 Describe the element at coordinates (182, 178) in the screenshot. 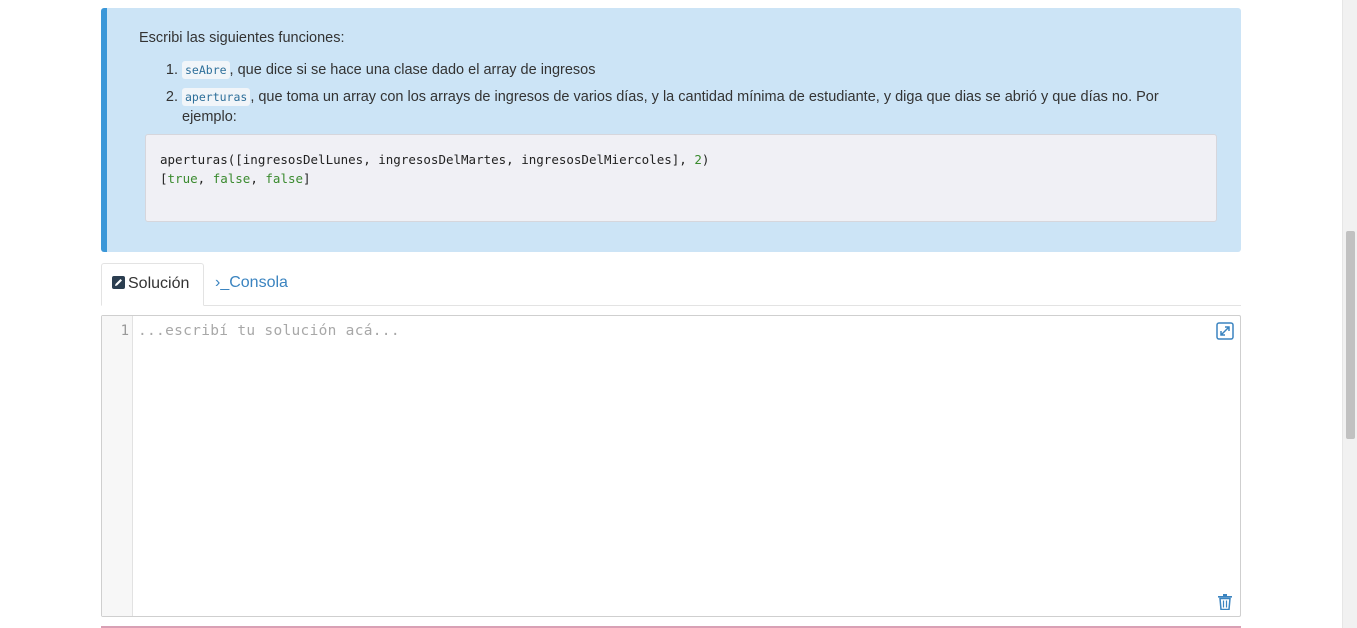

I see `code-boolean: true` at that location.